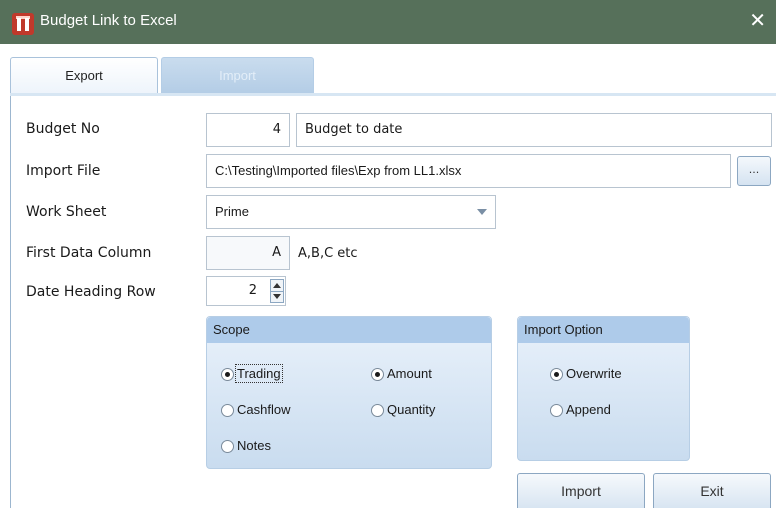 This screenshot has width=776, height=508. Describe the element at coordinates (277, 296) in the screenshot. I see `stepper-down-icon` at that location.